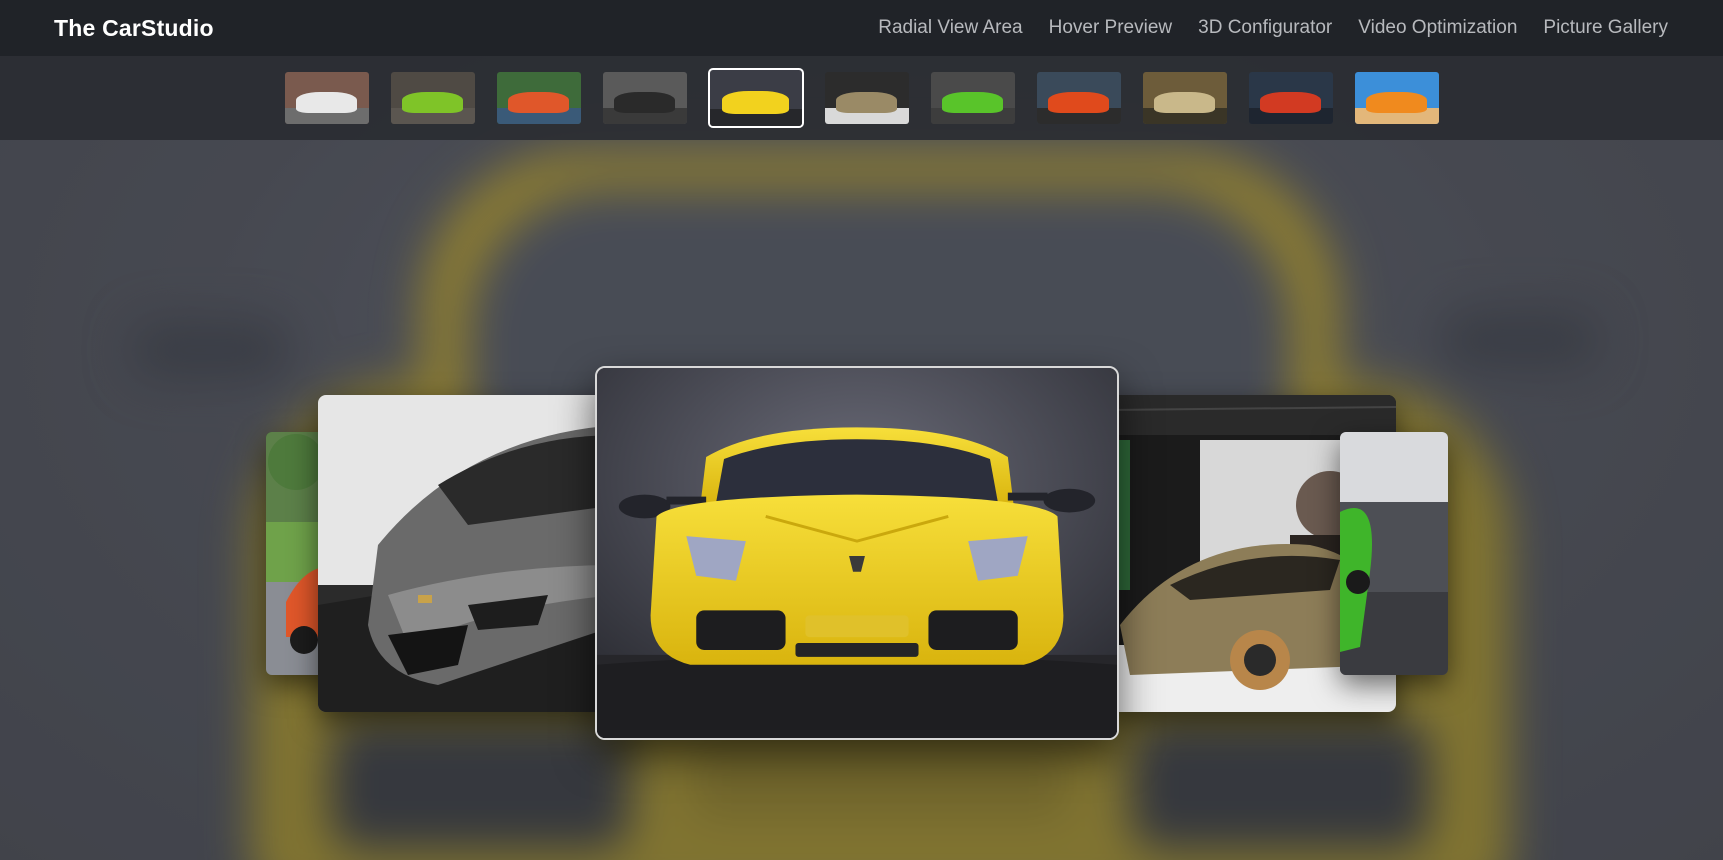 The width and height of the screenshot is (1723, 860). I want to click on nav-link-radial-view-area: Radial View Area, so click(950, 28).